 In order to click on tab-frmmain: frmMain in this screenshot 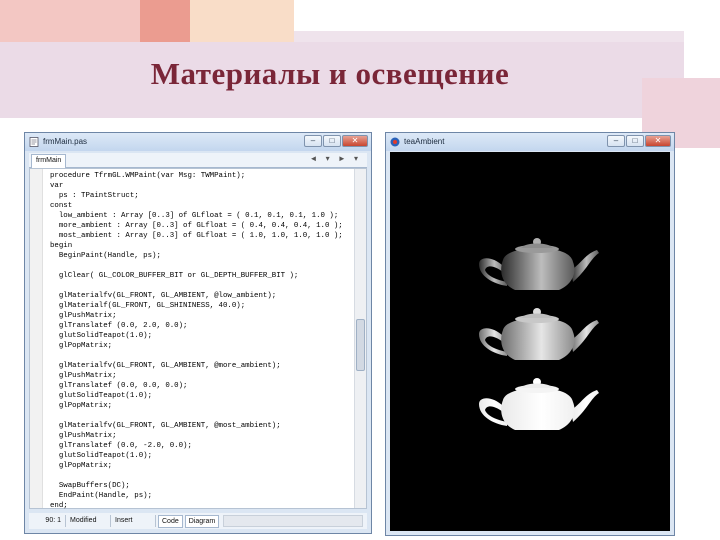, I will do `click(49, 161)`.